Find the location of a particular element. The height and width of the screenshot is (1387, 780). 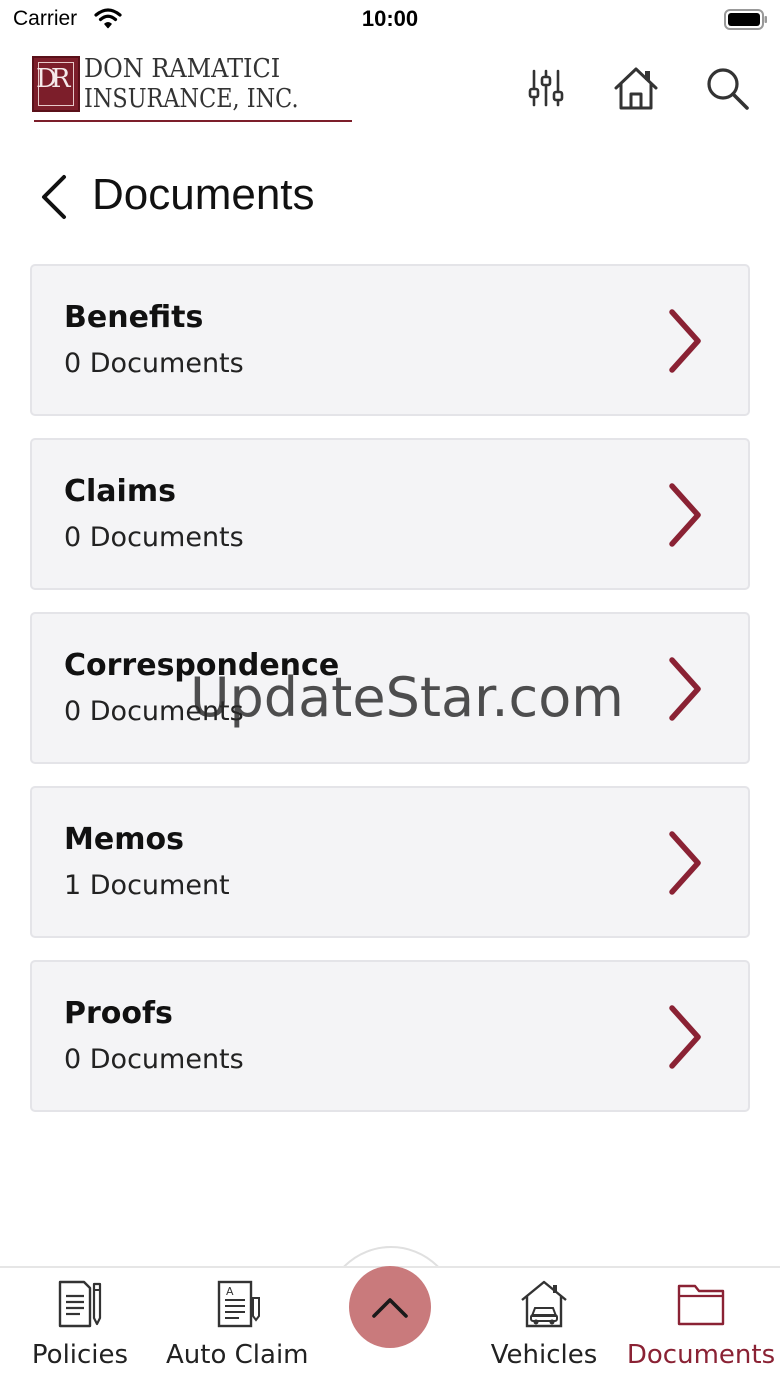

tab-documents: Documents is located at coordinates (701, 1332).